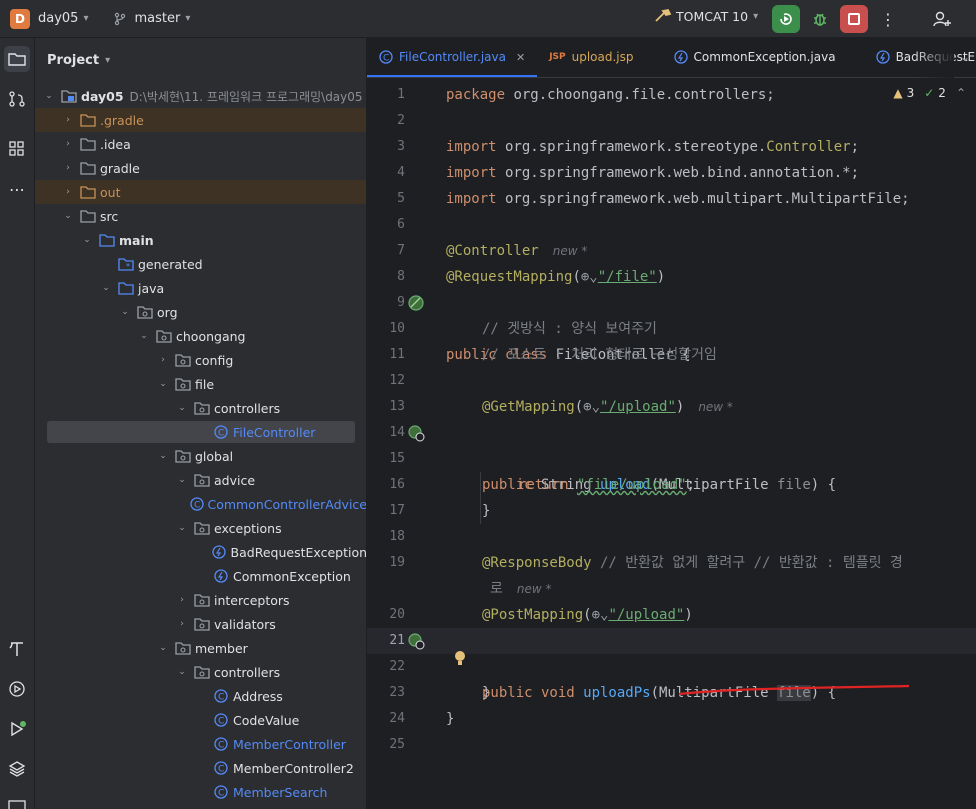 Image resolution: width=976 pixels, height=809 pixels. I want to click on exception-class-icon, so click(680, 57).